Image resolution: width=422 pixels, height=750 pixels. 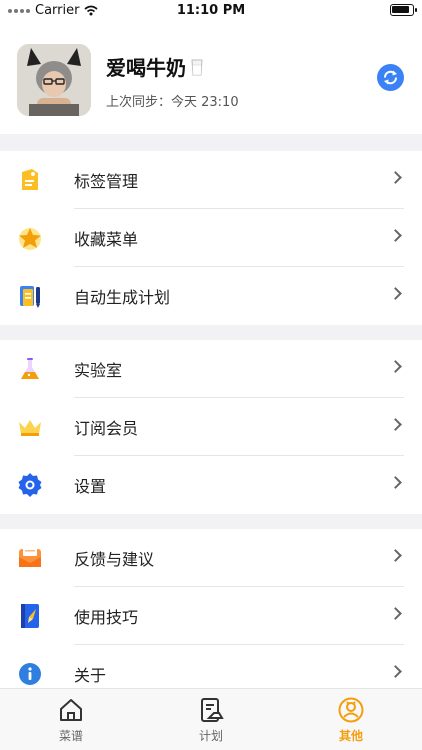 I want to click on status-time: 11:10 PM, so click(x=211, y=10).